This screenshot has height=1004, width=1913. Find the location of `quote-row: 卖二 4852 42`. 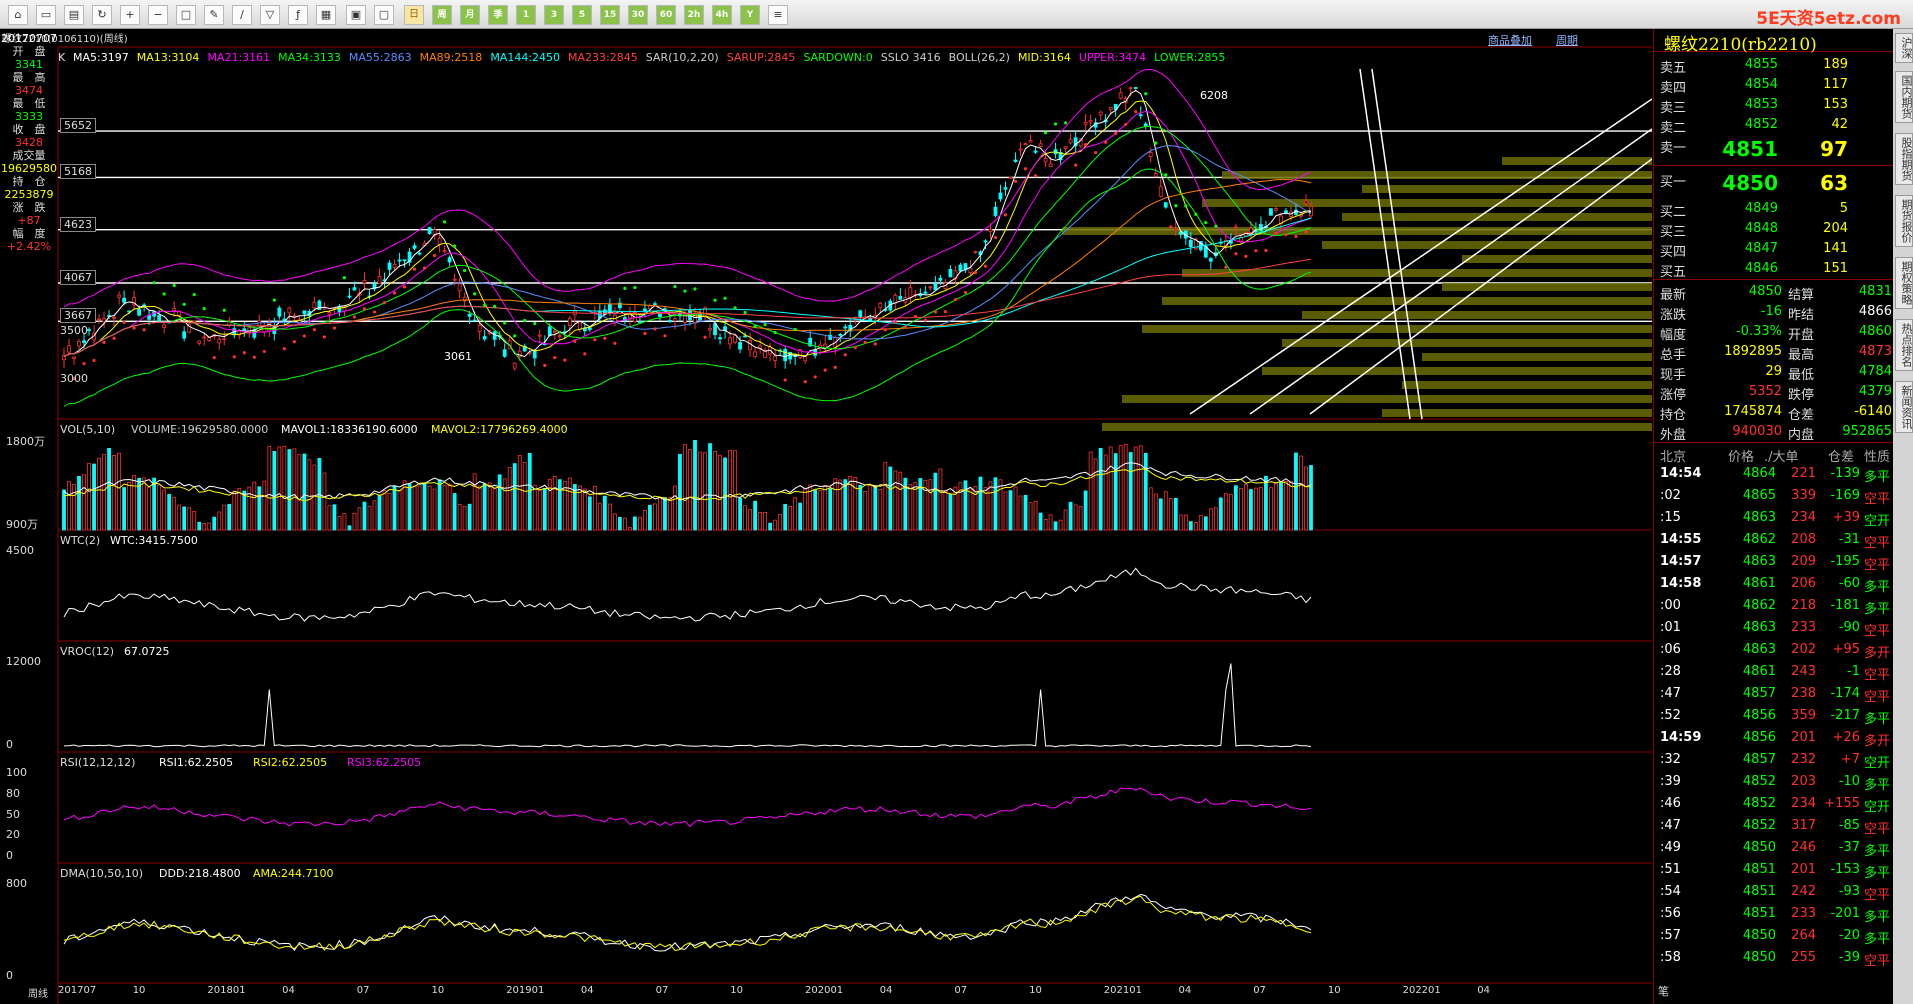

quote-row: 卖二 4852 42 is located at coordinates (1776, 125).